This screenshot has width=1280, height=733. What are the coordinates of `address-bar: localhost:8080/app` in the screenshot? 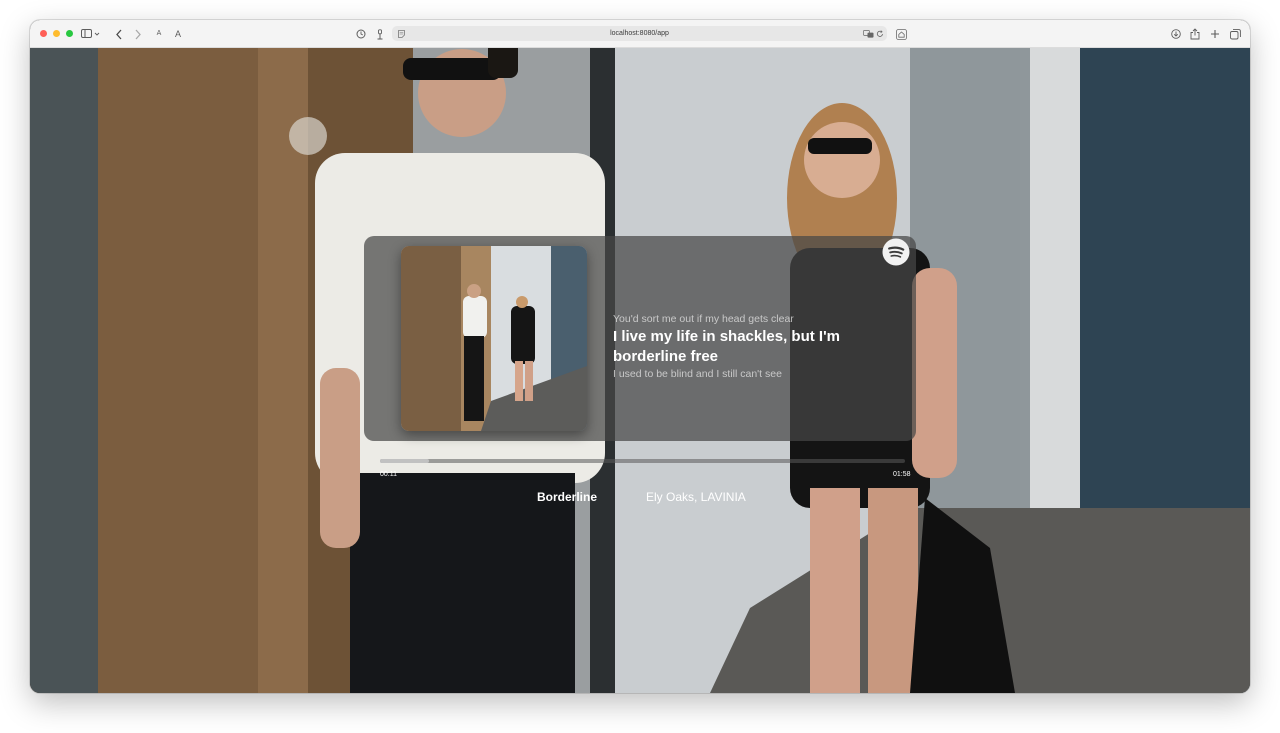 It's located at (639, 33).